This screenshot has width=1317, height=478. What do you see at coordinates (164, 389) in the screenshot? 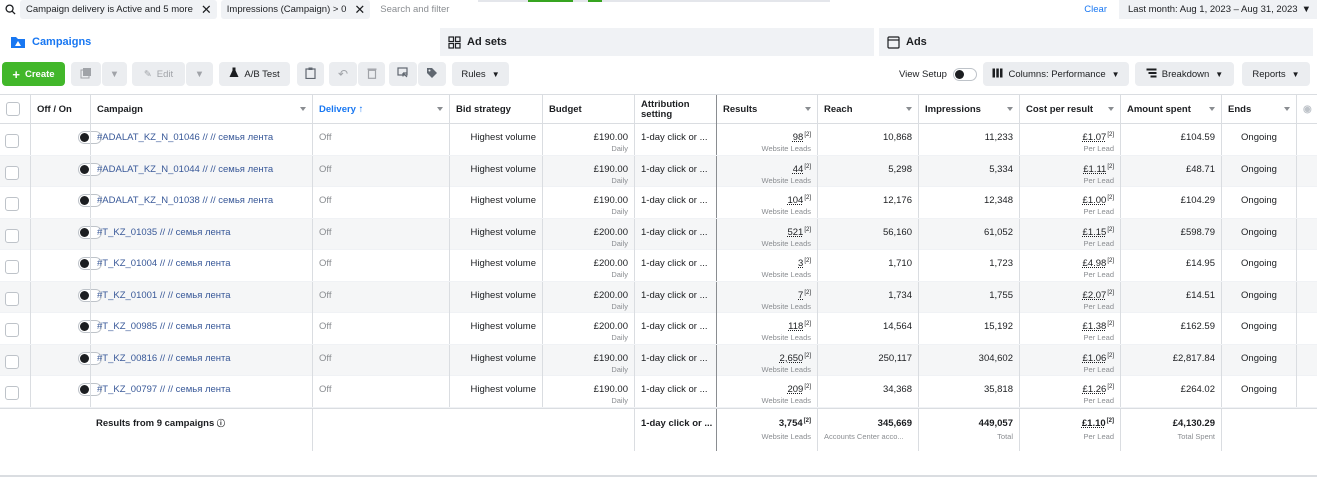
I see `campaign-name-link: #T_KZ_00797 // // семья лента` at bounding box center [164, 389].